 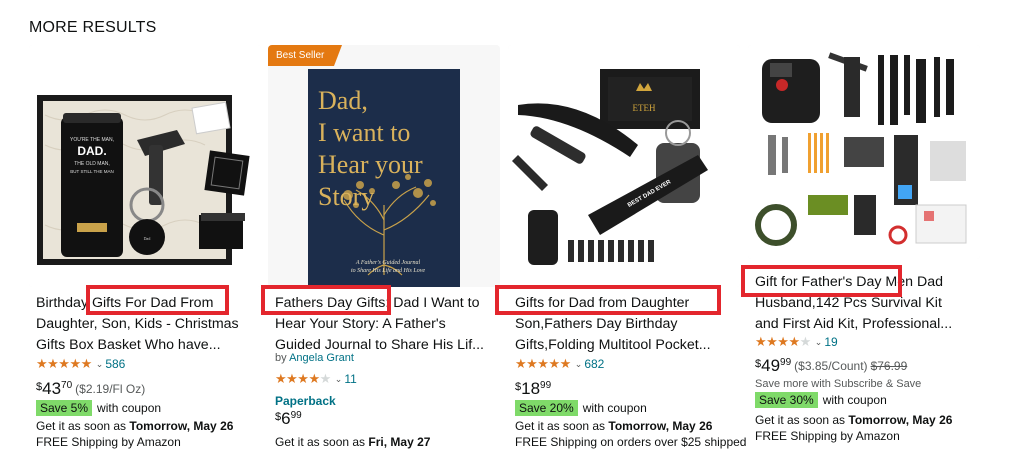 I want to click on rating-2: ★★★★★ ⌄ 11, so click(x=316, y=379).